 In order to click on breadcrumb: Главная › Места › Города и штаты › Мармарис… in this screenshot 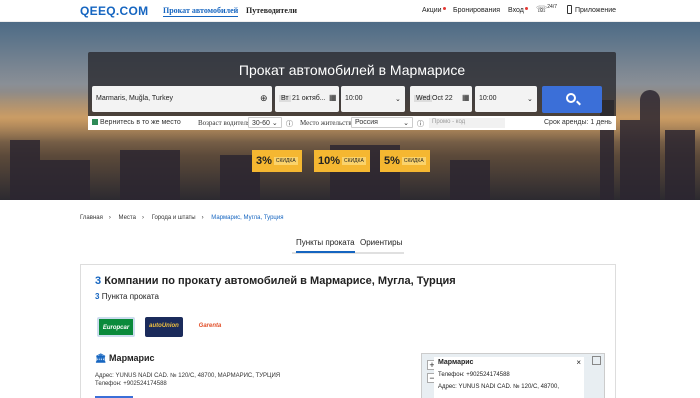, I will do `click(182, 218)`.